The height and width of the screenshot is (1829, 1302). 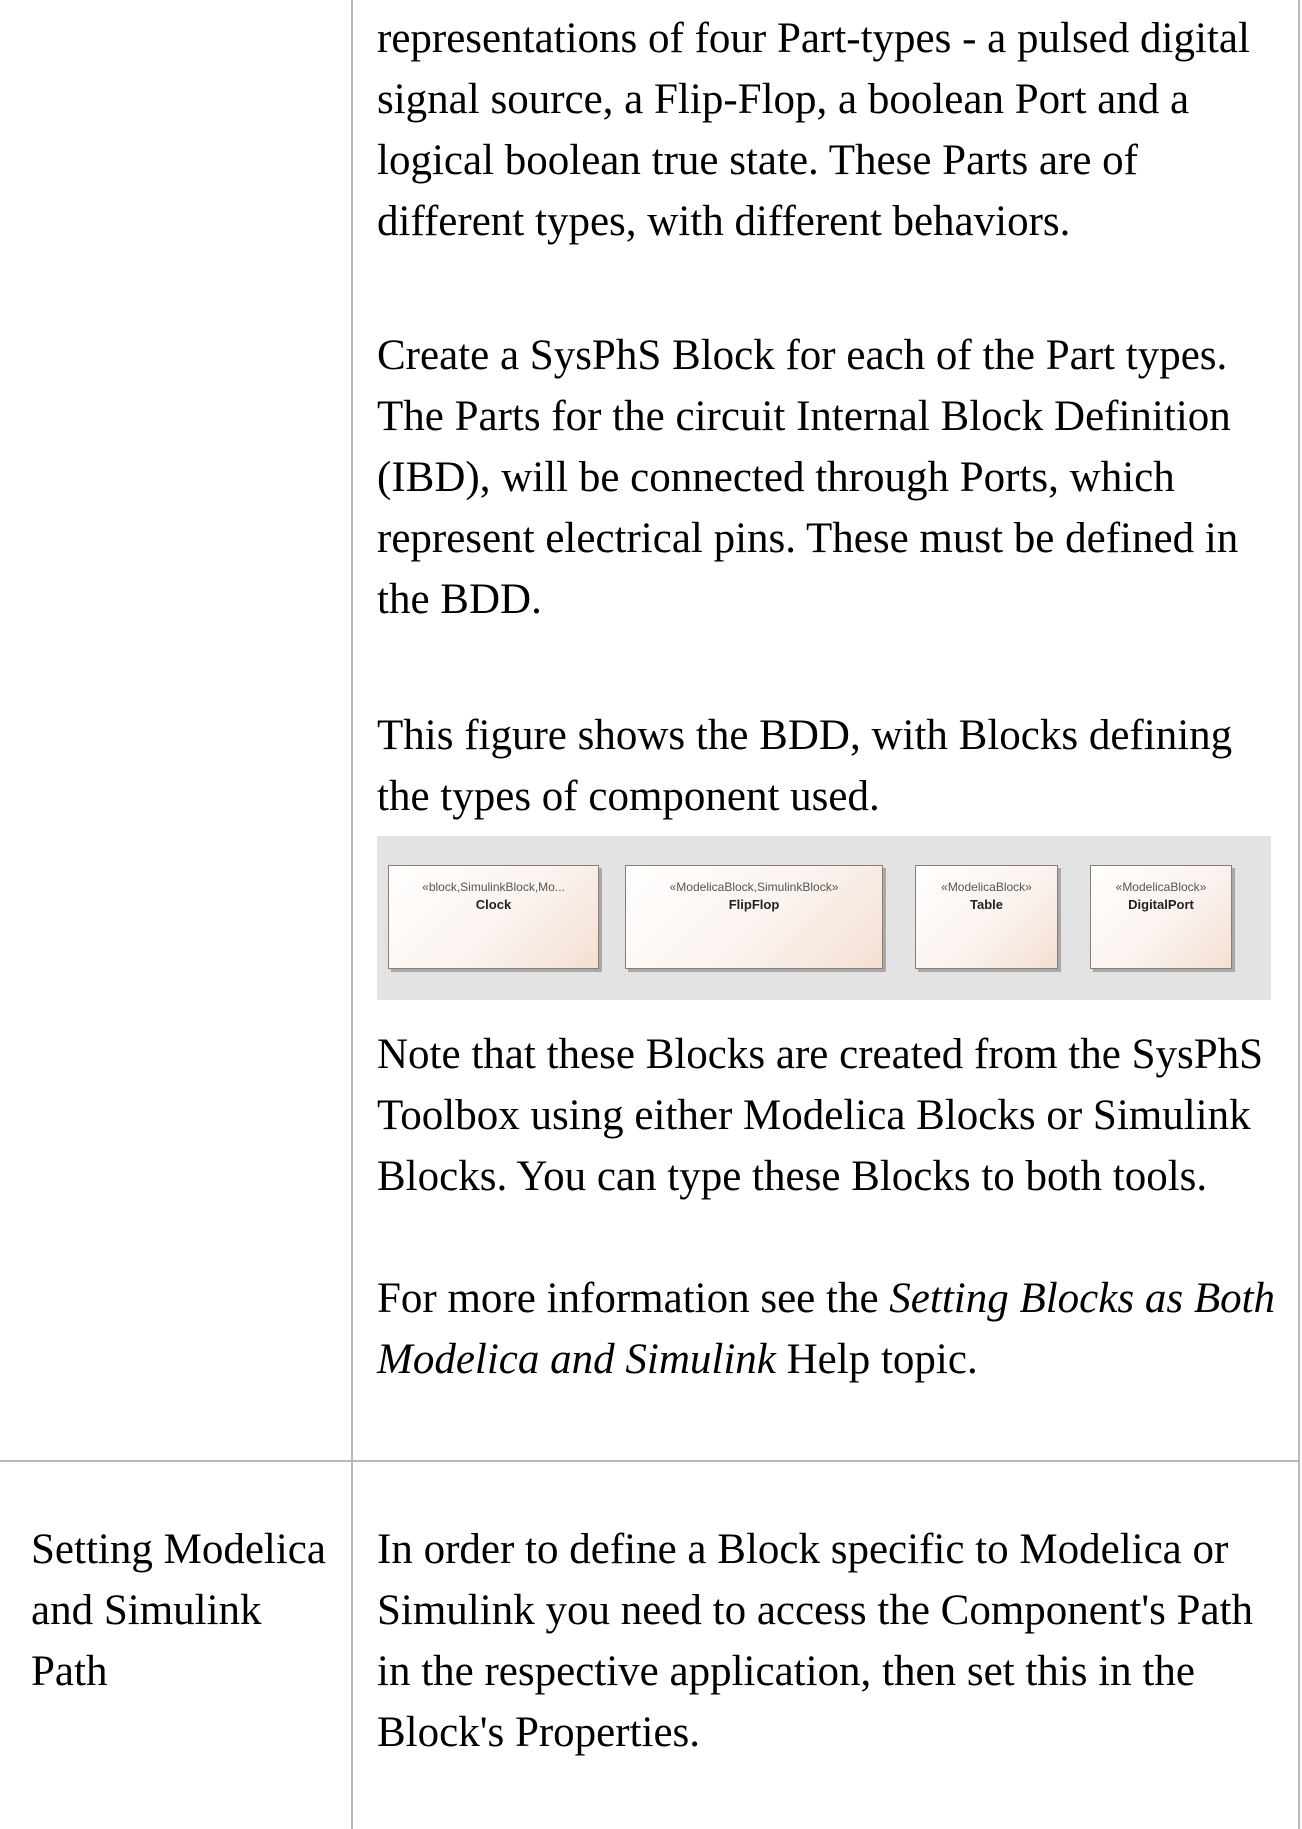 I want to click on block-name: DigitalPort, so click(x=1161, y=904).